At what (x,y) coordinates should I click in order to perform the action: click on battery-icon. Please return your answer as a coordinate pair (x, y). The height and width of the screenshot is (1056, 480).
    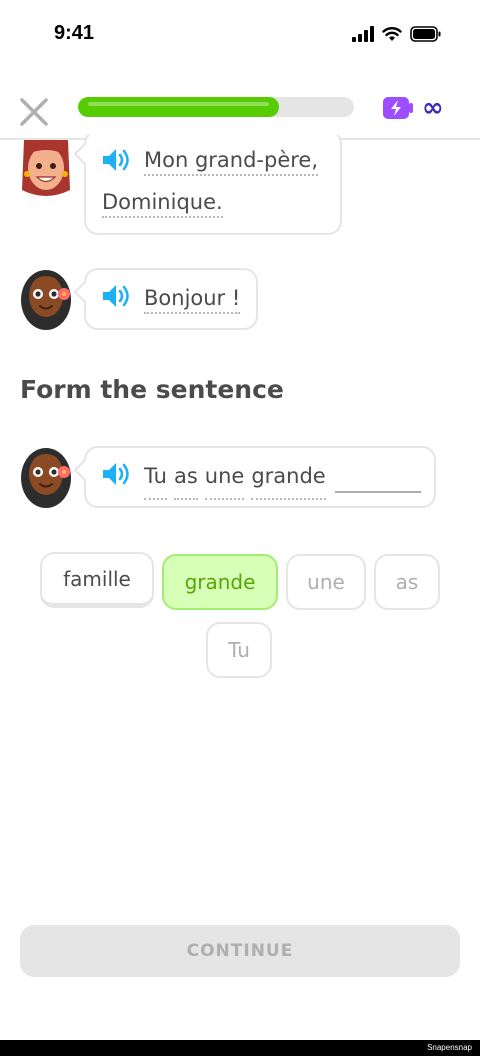
    Looking at the image, I should click on (425, 34).